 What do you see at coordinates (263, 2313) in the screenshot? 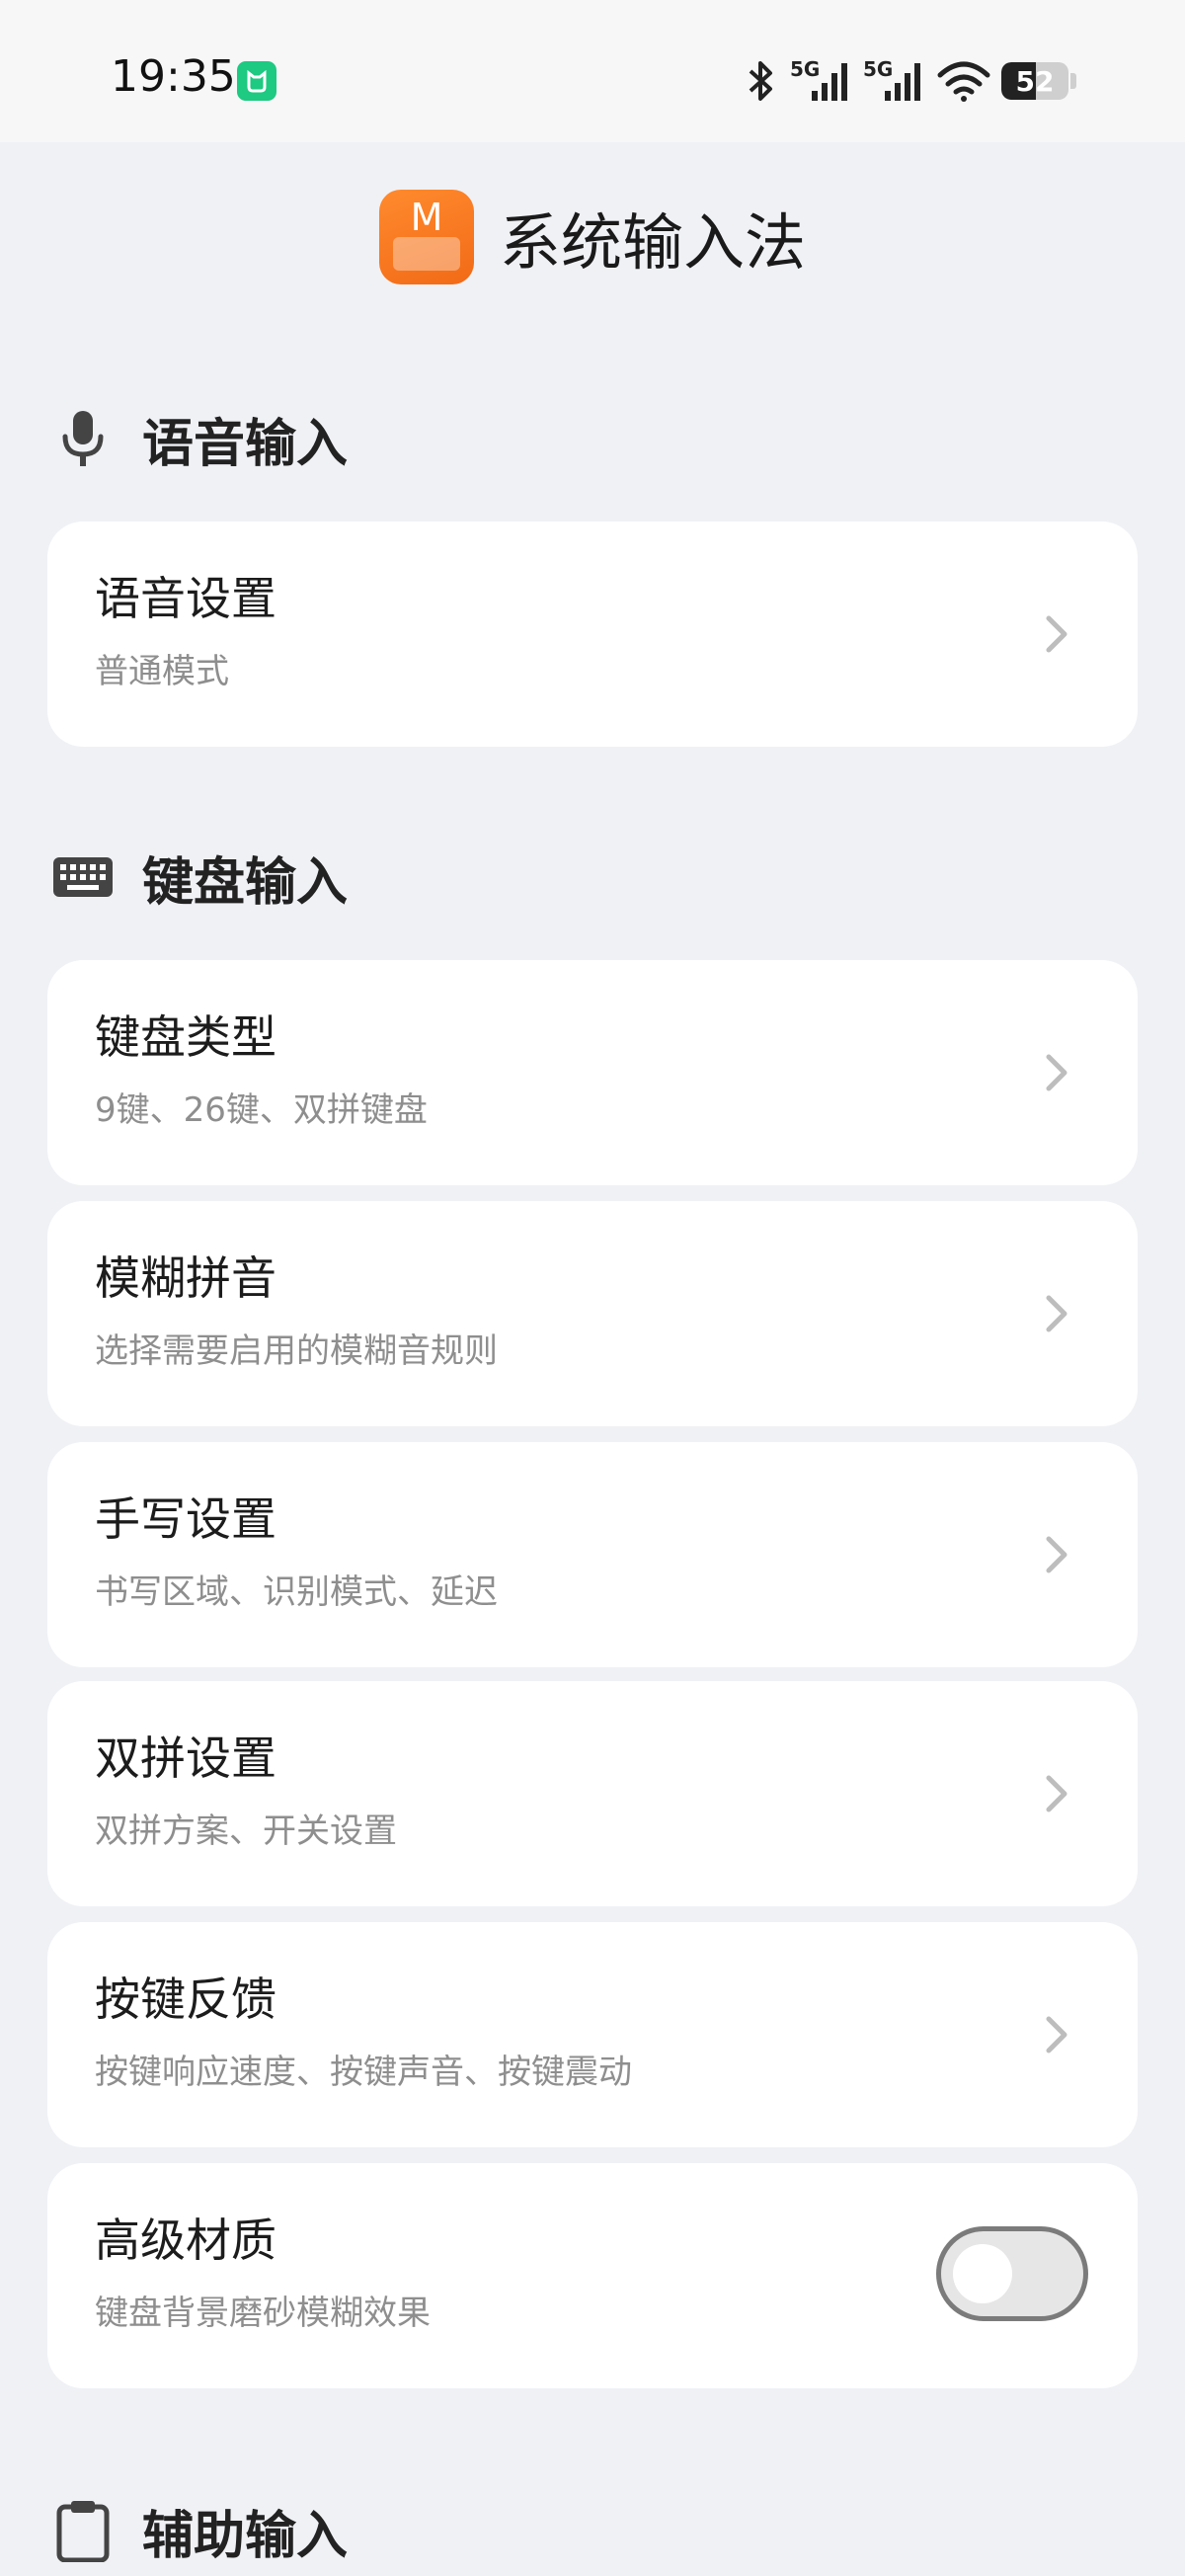
I see `list-item-subtitle: 键盘背景磨砂模糊效果` at bounding box center [263, 2313].